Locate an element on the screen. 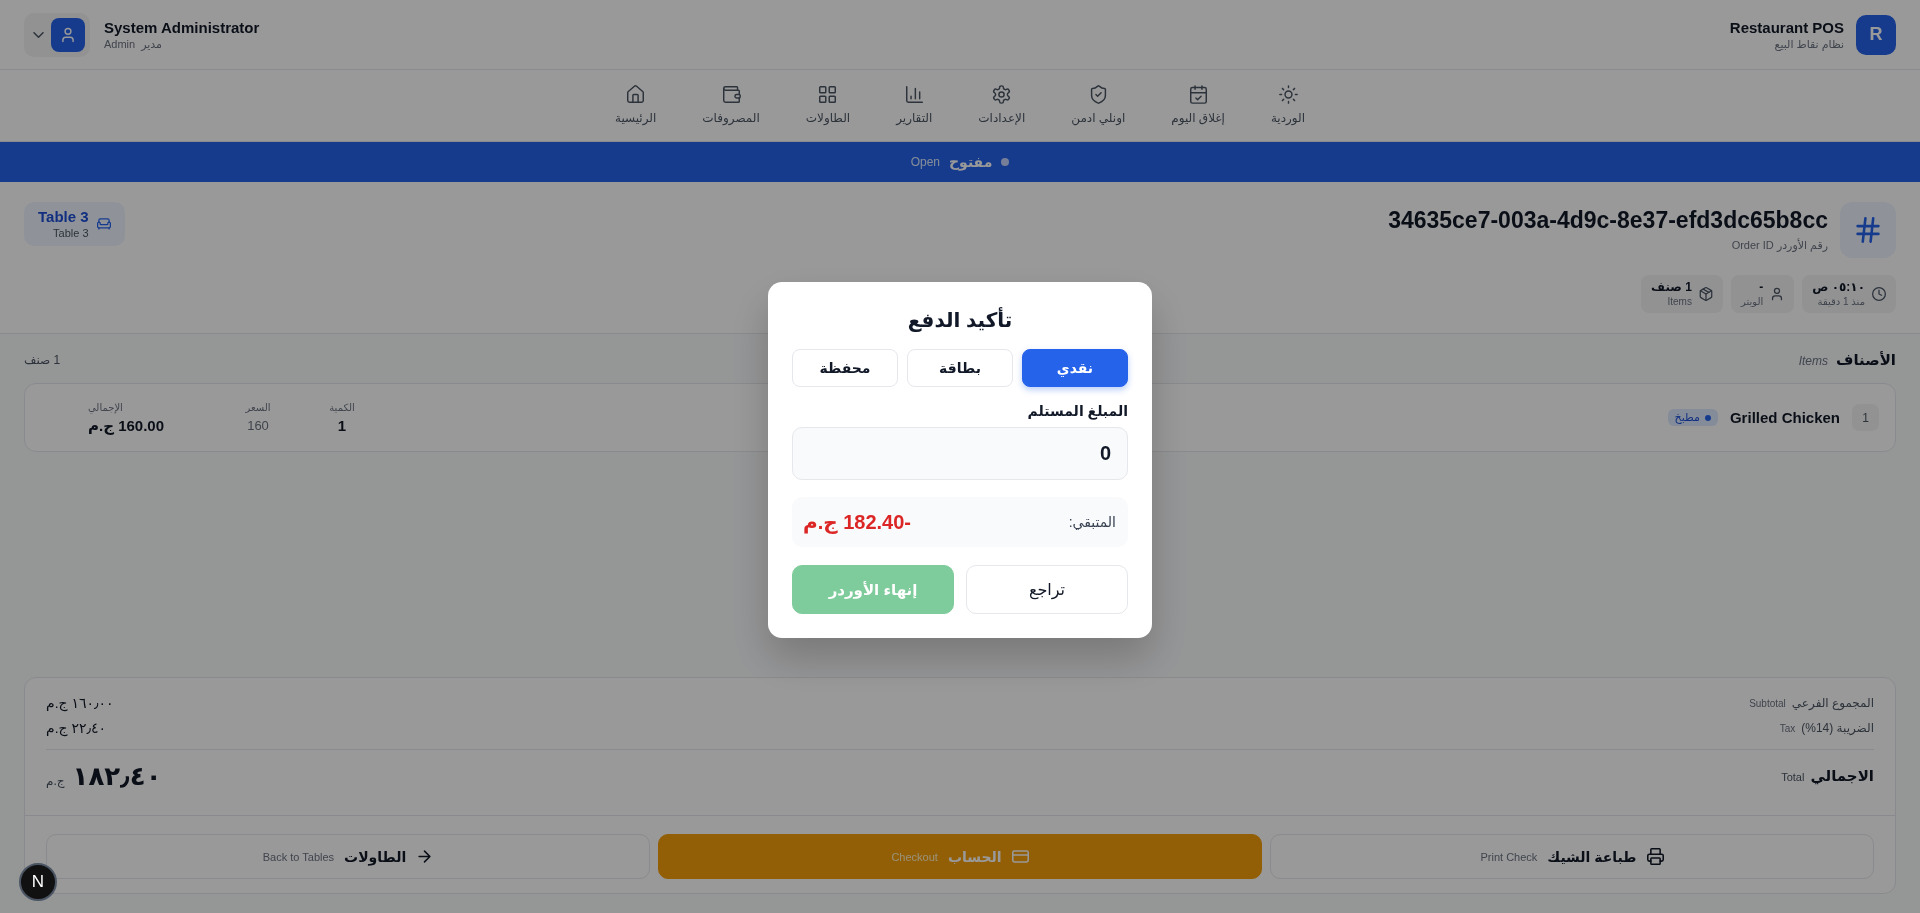 The height and width of the screenshot is (913, 1920). payment-method-button: نقدي is located at coordinates (1075, 368).